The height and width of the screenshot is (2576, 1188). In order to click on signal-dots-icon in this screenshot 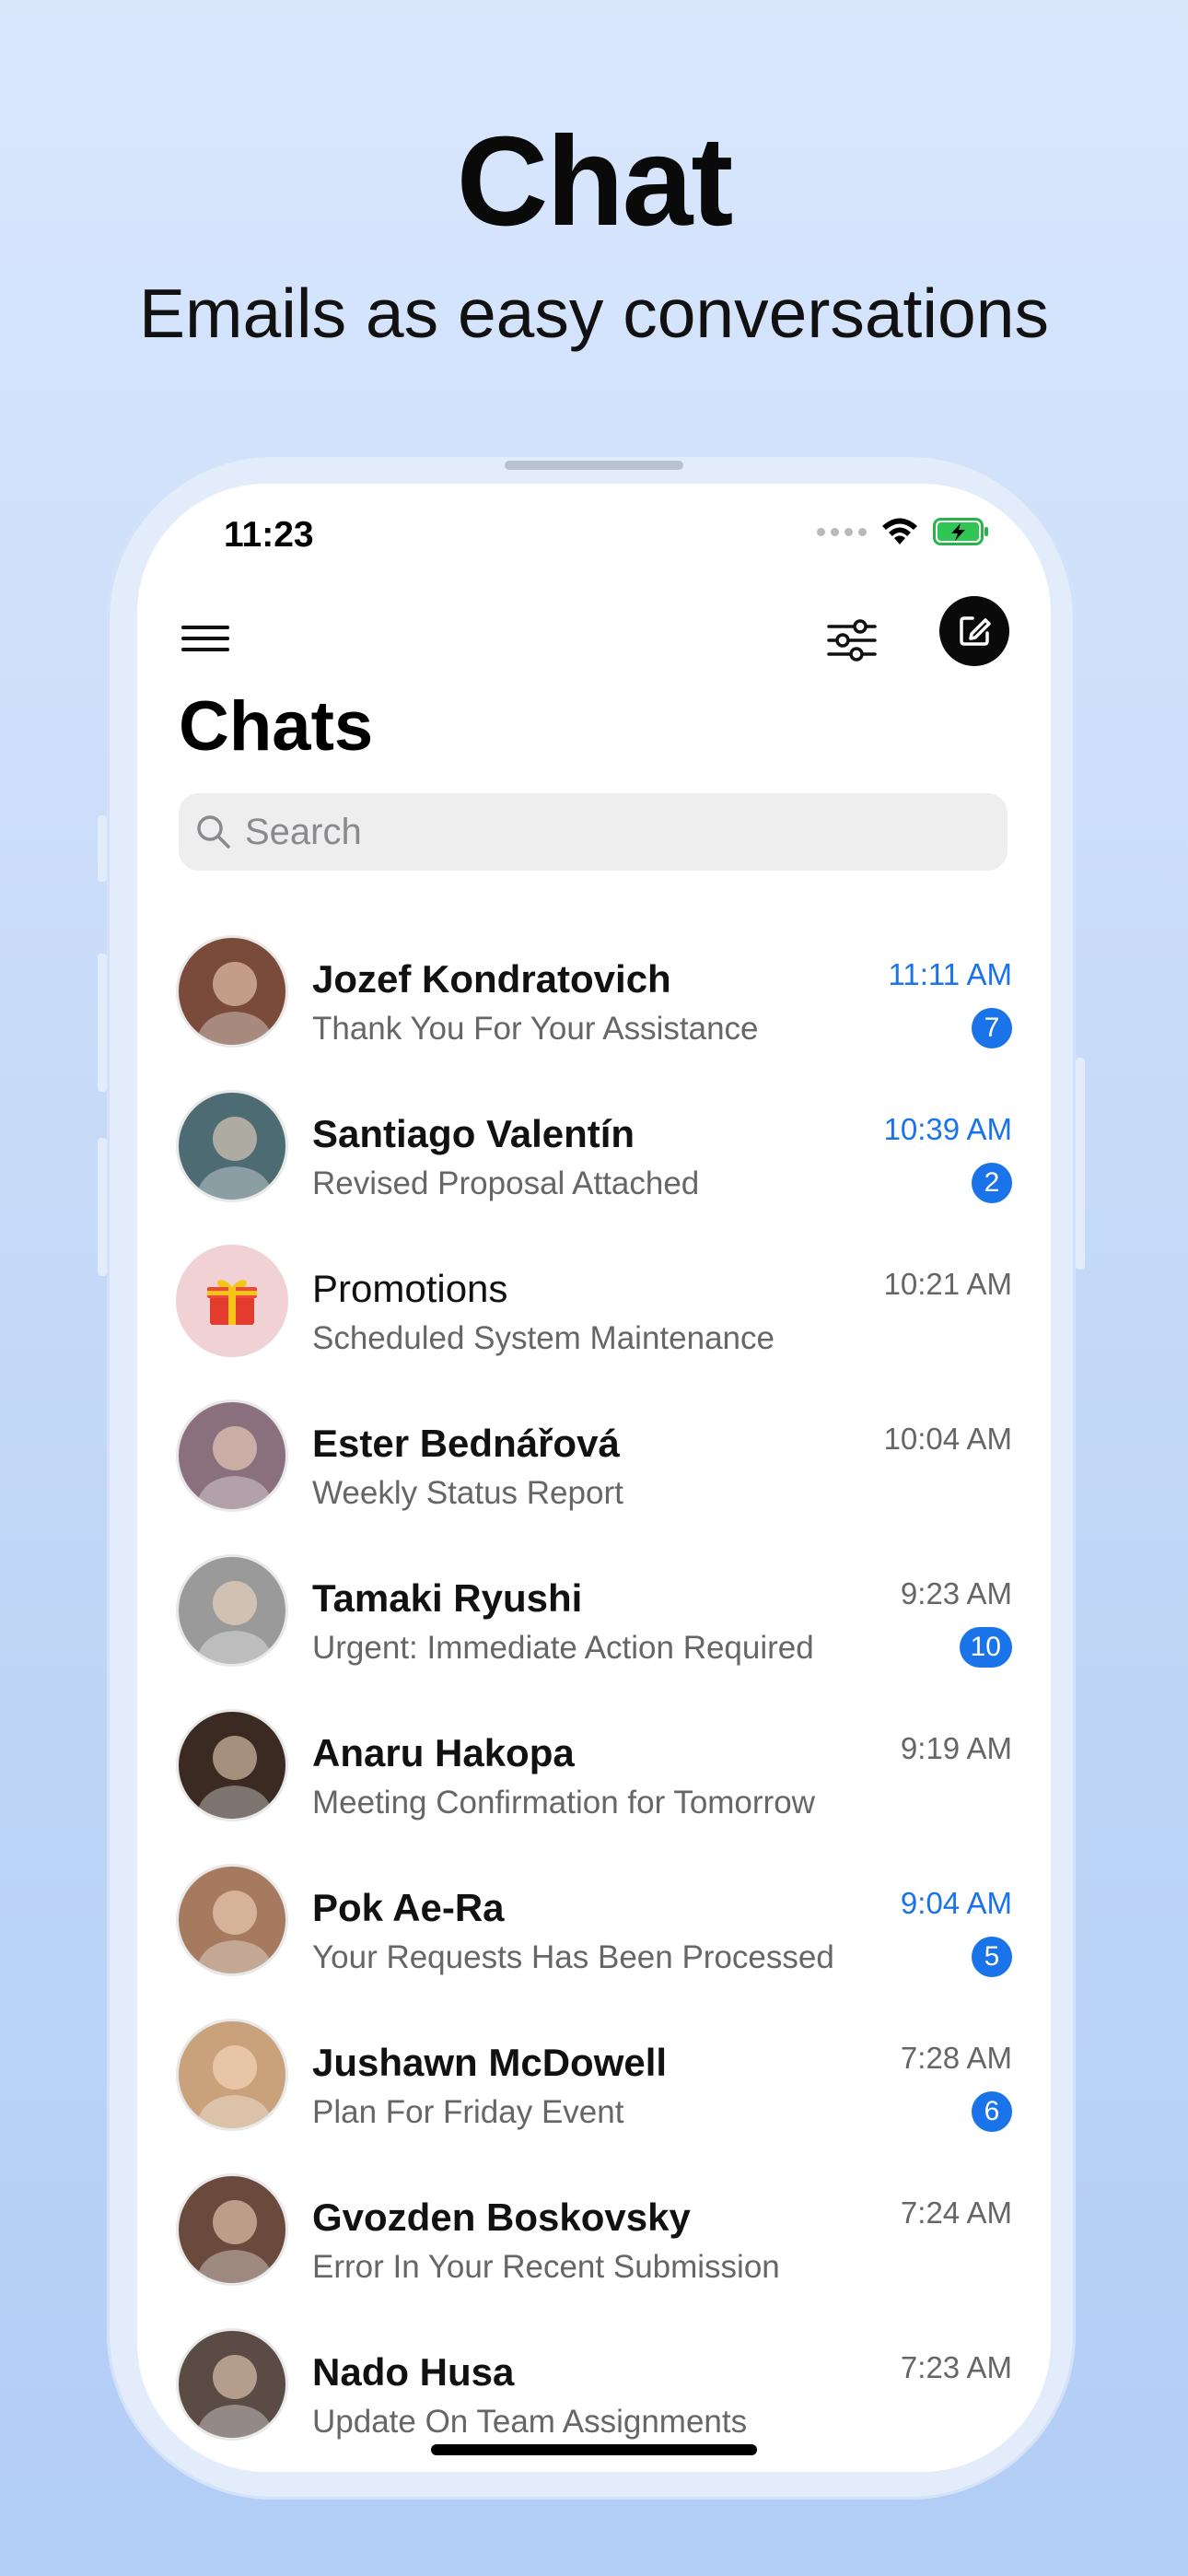, I will do `click(842, 531)`.